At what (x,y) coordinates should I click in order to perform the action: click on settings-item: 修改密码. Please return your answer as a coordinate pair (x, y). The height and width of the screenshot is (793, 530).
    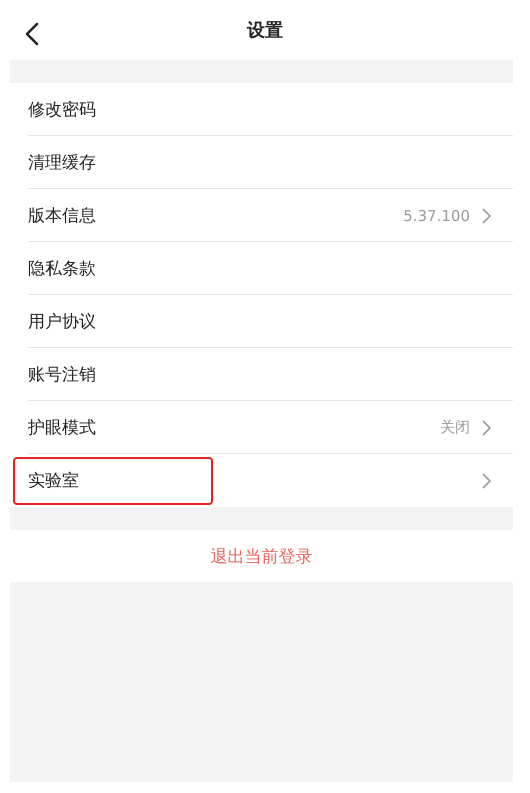
    Looking at the image, I should click on (62, 109).